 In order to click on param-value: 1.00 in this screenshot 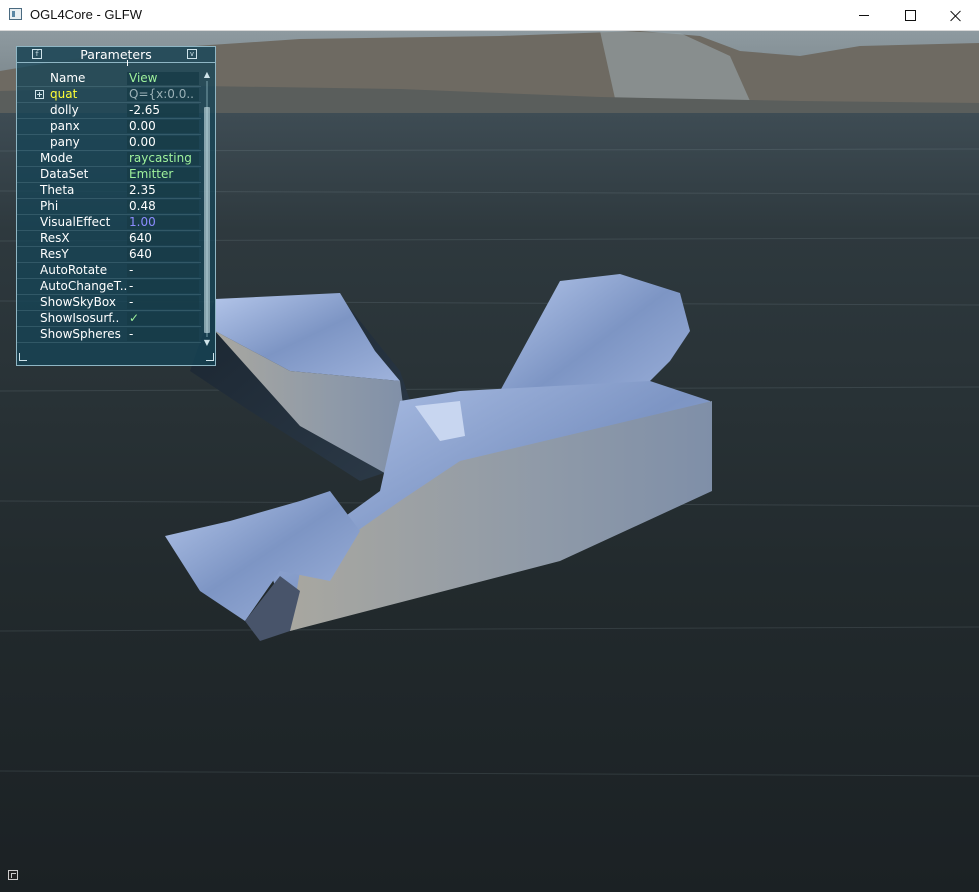, I will do `click(163, 222)`.